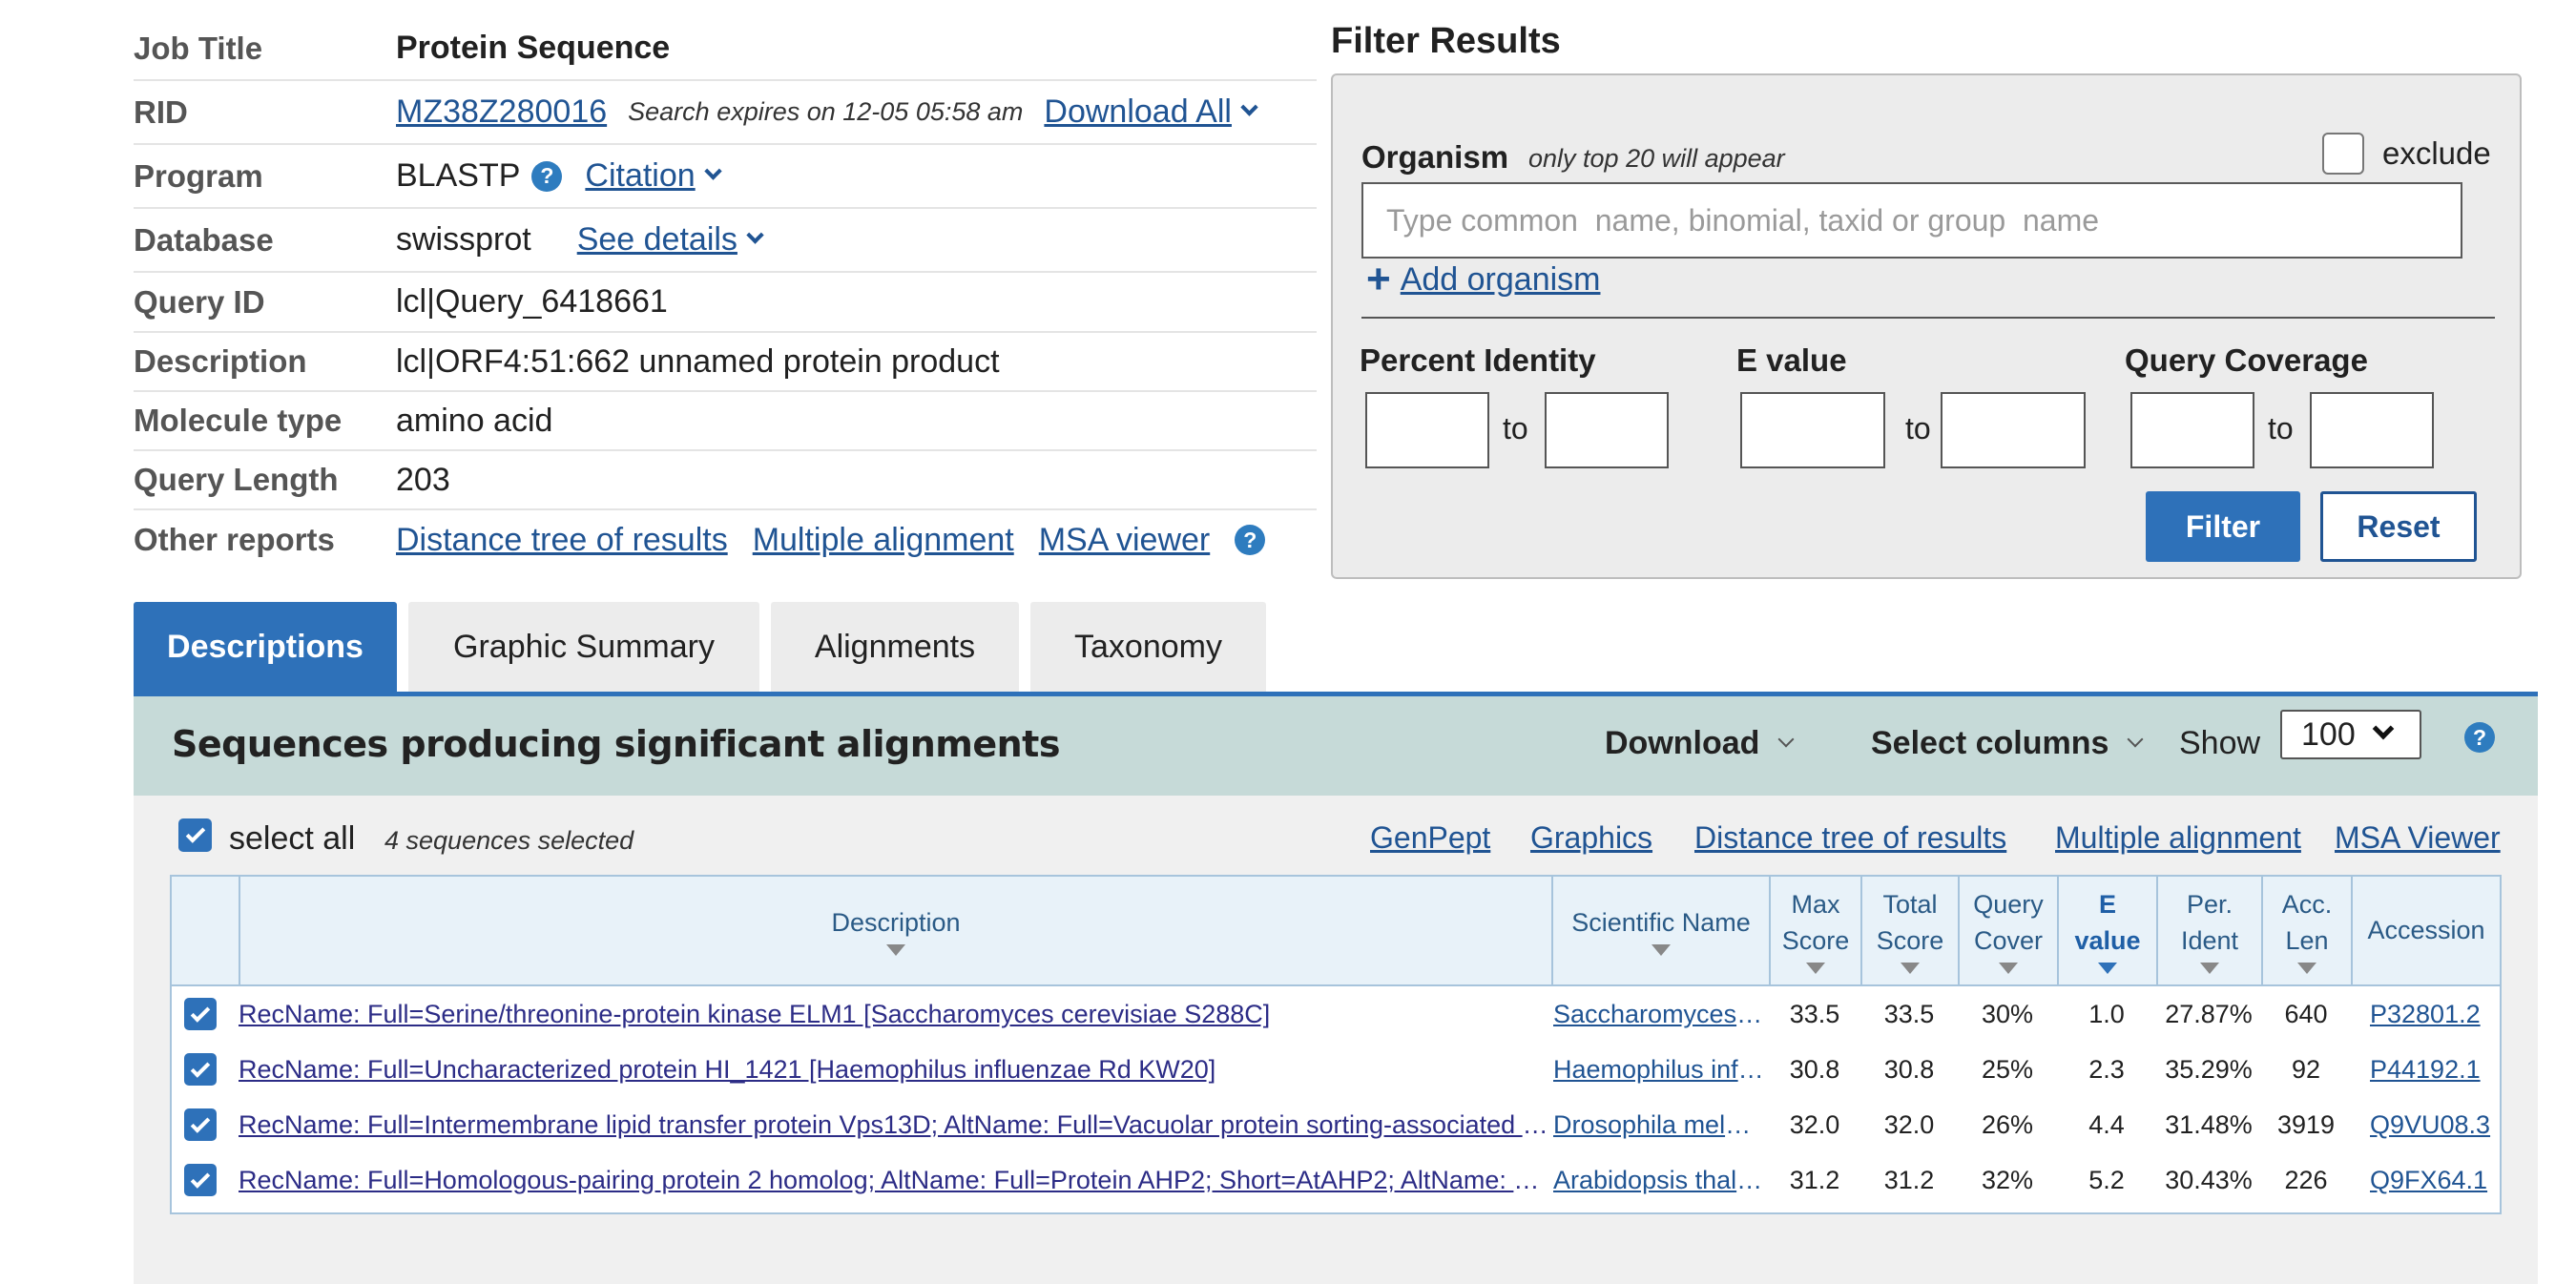 Image resolution: width=2576 pixels, height=1284 pixels. What do you see at coordinates (1125, 540) in the screenshot?
I see `msa-viewer-link: MSA viewer` at bounding box center [1125, 540].